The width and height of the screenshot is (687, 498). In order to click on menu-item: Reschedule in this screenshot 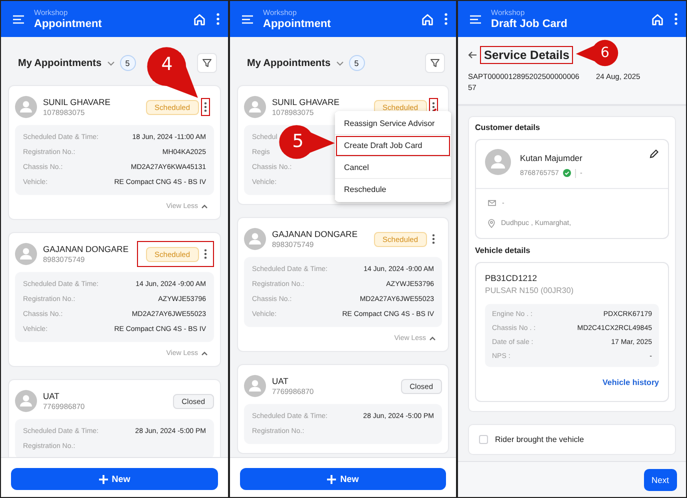, I will do `click(393, 189)`.